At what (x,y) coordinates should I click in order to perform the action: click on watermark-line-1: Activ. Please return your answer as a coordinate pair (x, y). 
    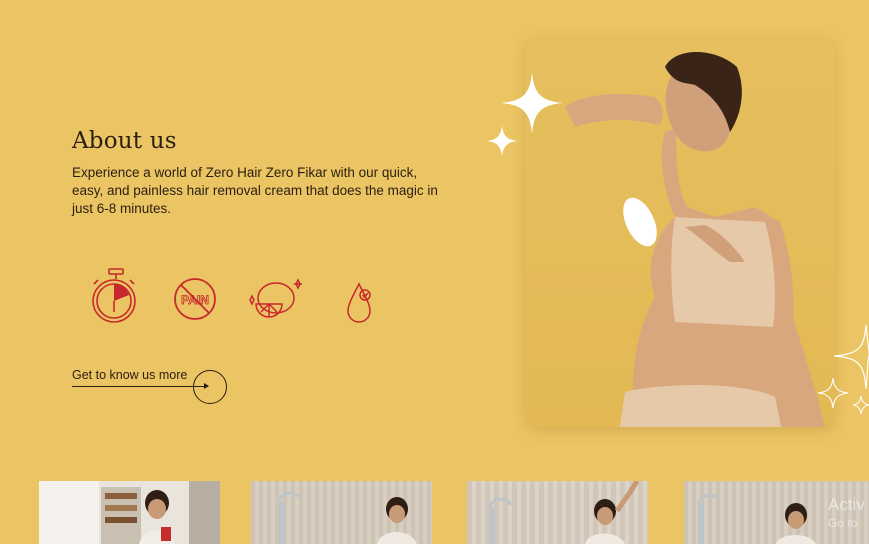
    Looking at the image, I should click on (846, 504).